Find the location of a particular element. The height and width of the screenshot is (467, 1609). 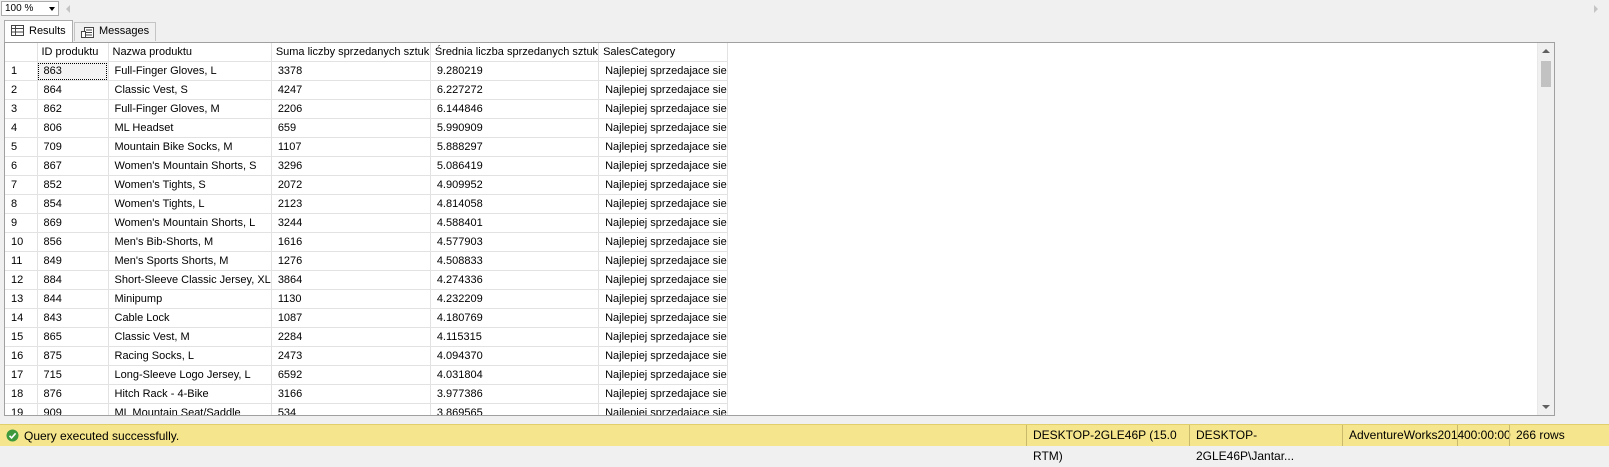

sum-cell: 1087 is located at coordinates (351, 318).